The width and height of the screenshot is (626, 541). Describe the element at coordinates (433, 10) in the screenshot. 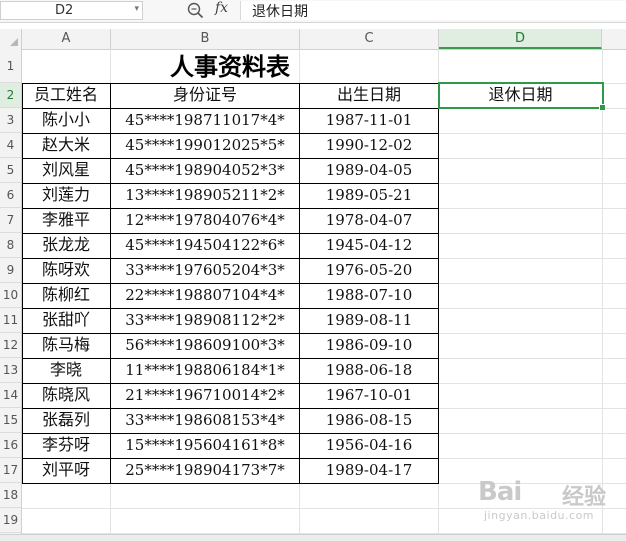

I see `formula-input: 退休日期` at that location.